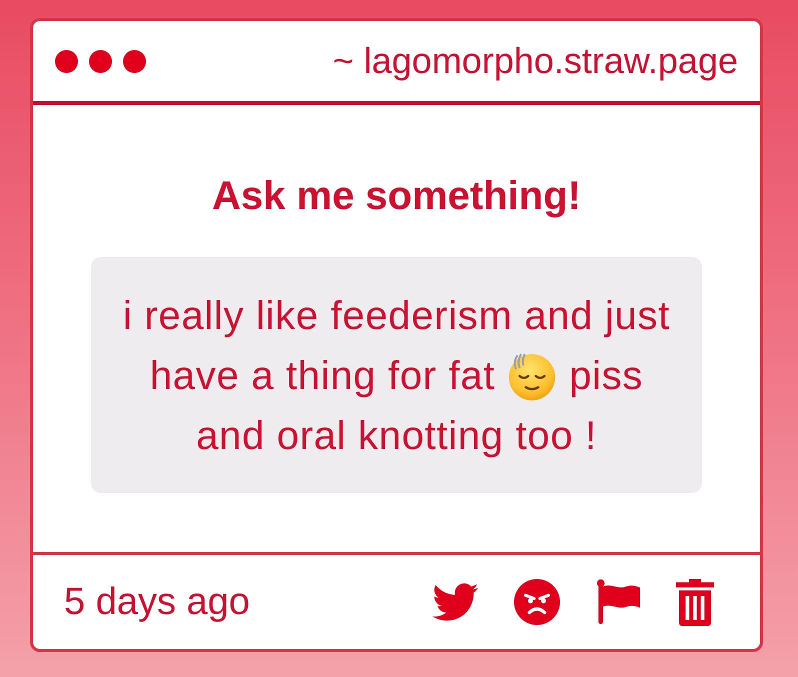 The image size is (798, 677). I want to click on question-text: i really like feederism and just, so click(396, 316).